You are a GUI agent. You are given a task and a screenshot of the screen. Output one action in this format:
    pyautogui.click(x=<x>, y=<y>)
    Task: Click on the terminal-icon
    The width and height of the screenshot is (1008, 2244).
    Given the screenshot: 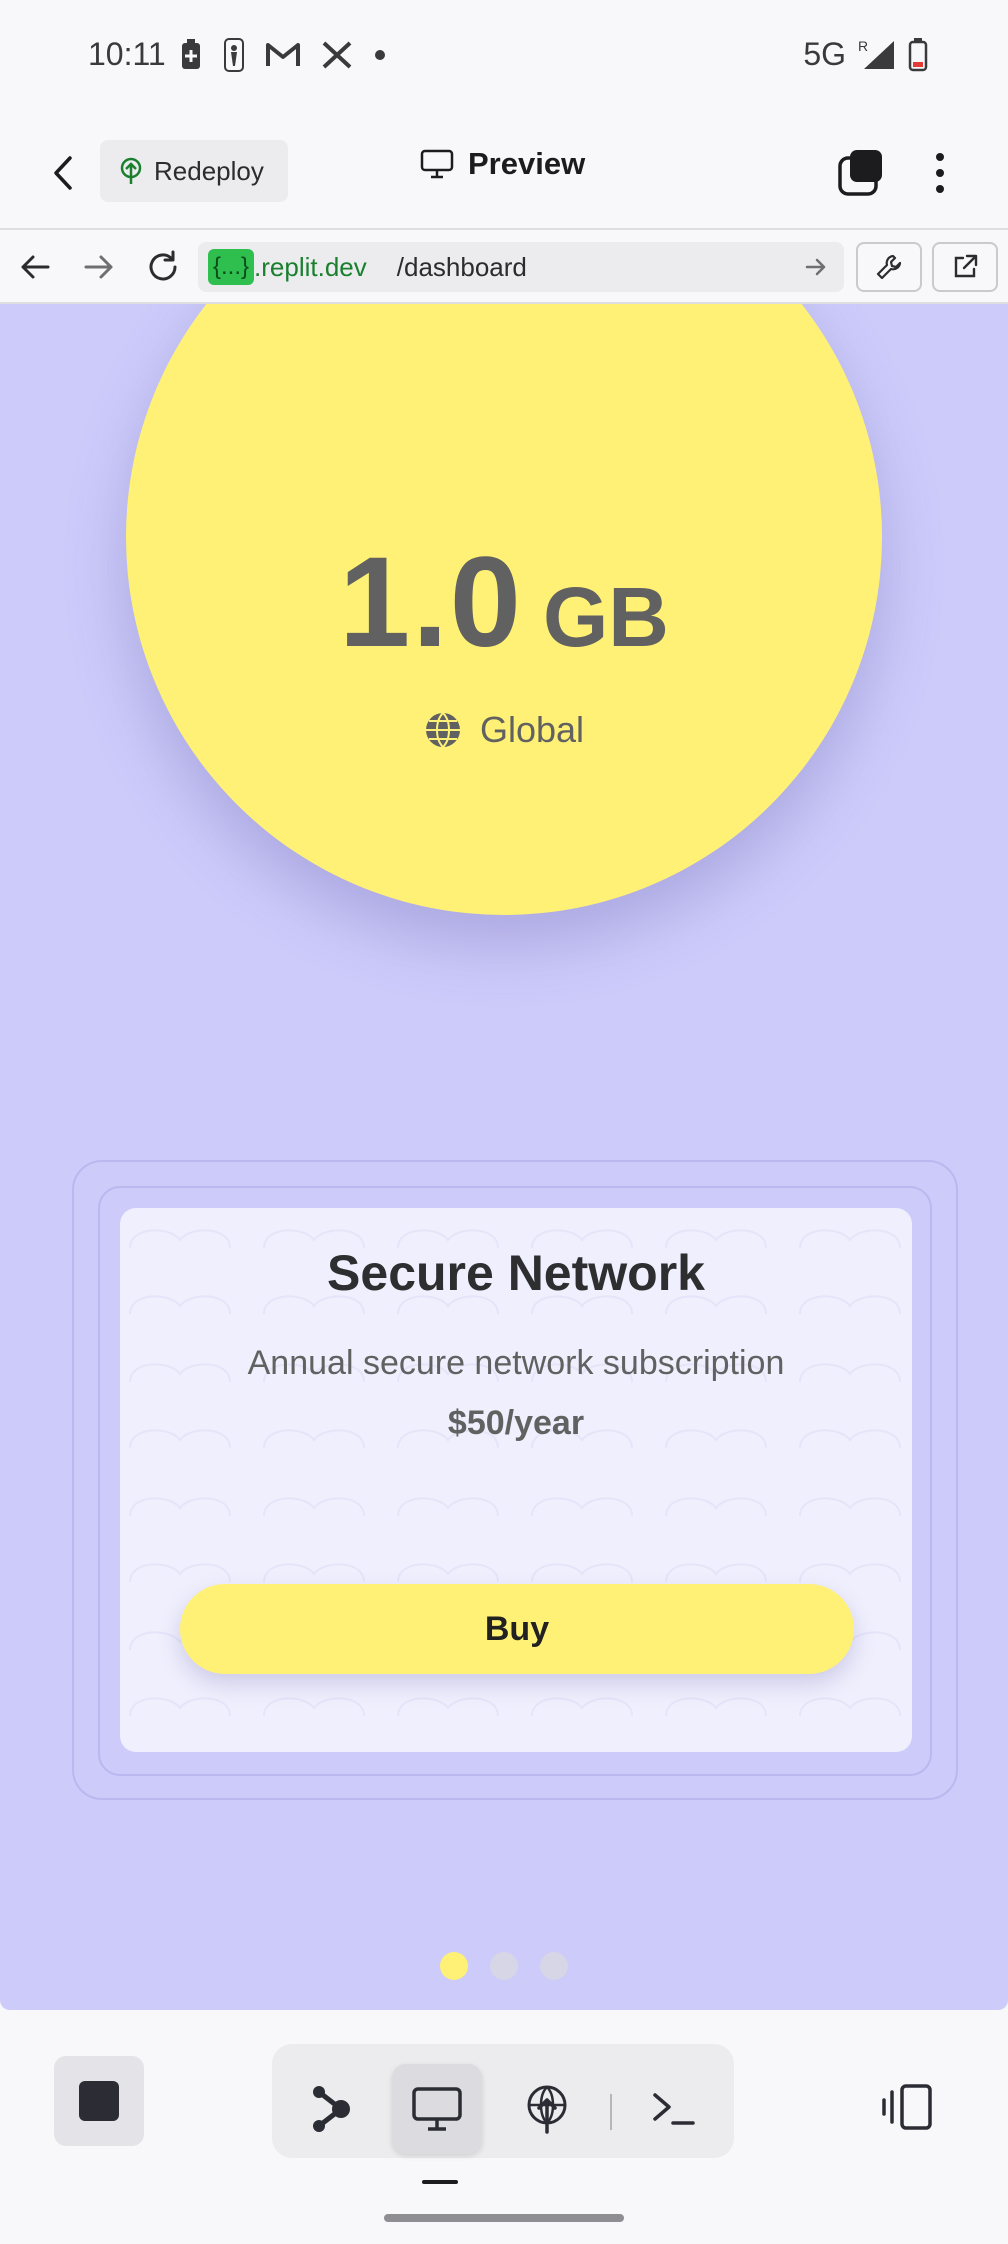 What is the action you would take?
    pyautogui.click(x=674, y=2109)
    